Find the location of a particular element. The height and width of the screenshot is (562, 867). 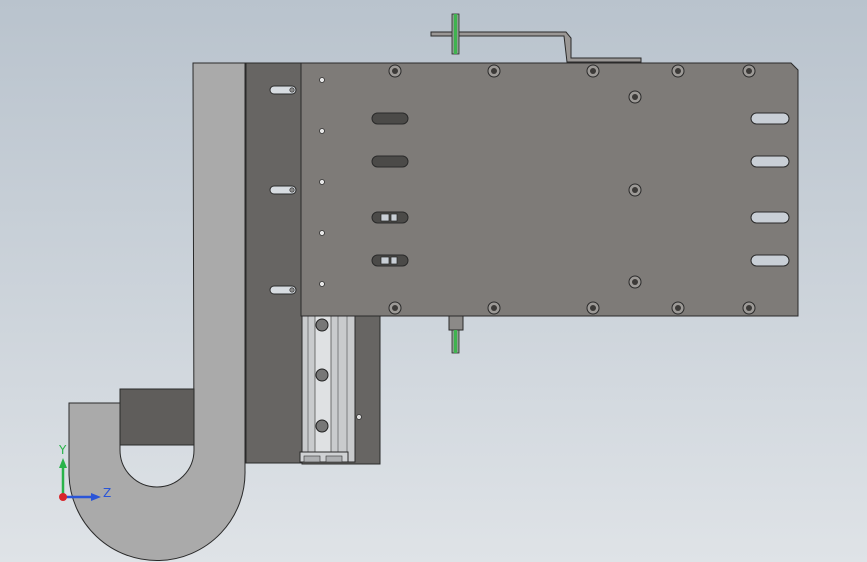

axis-z-label: Z is located at coordinates (107, 493).